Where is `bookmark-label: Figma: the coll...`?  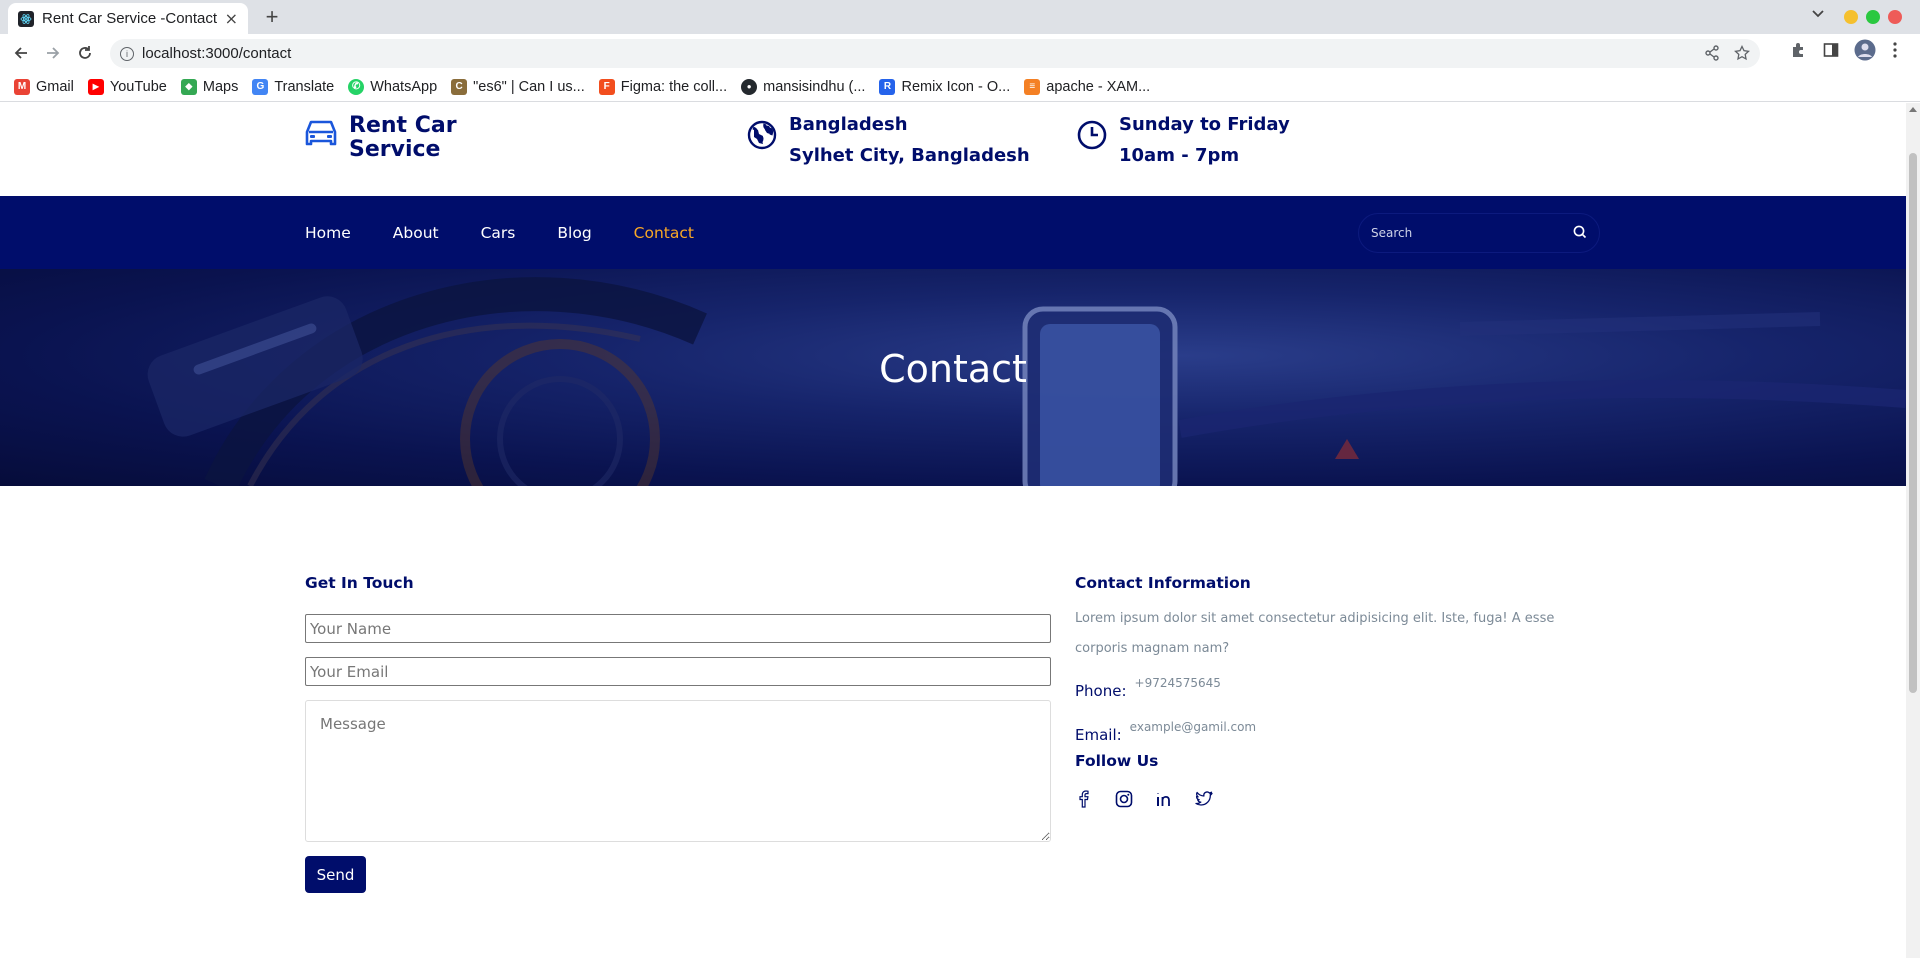
bookmark-label: Figma: the coll... is located at coordinates (674, 86).